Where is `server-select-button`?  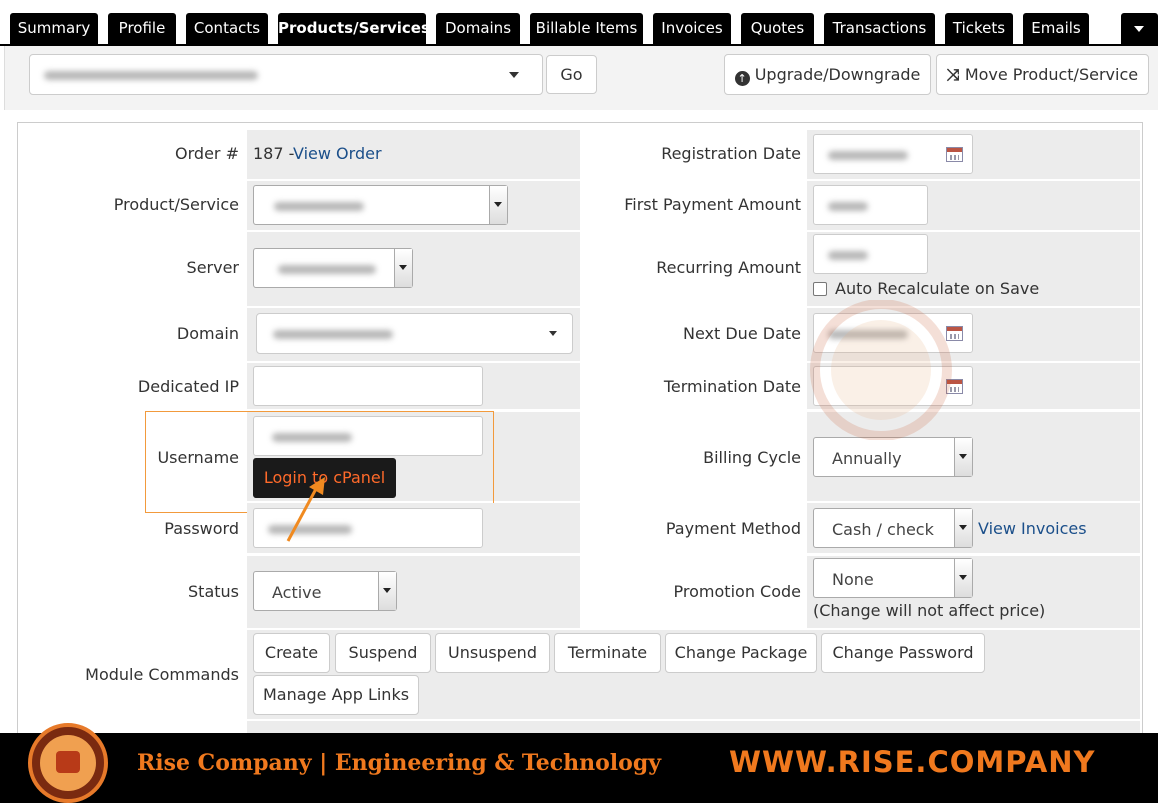
server-select-button is located at coordinates (403, 268).